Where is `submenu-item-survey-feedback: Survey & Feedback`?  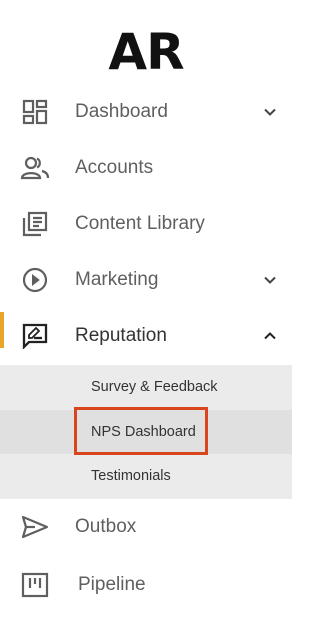
submenu-item-survey-feedback: Survey & Feedback is located at coordinates (146, 387).